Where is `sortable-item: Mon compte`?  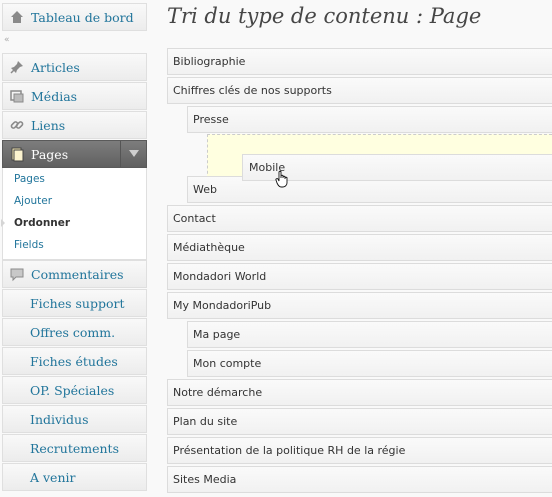
sortable-item: Mon compte is located at coordinates (369, 363).